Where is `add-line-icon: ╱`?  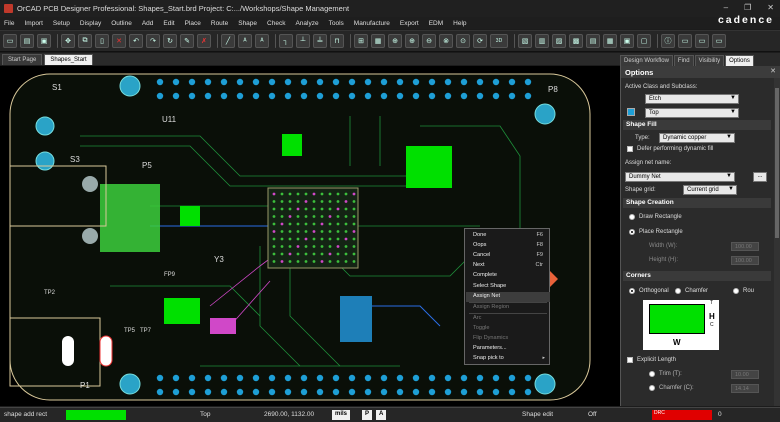
add-line-icon: ╱ is located at coordinates (228, 41).